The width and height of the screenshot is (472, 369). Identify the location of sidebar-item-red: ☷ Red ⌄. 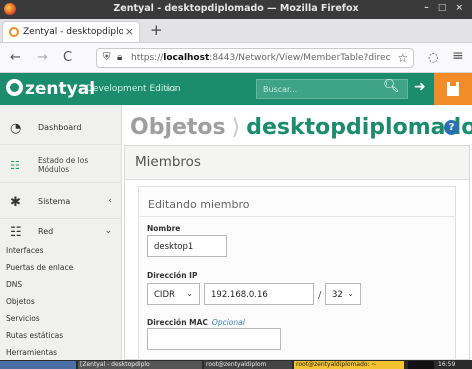
(61, 232).